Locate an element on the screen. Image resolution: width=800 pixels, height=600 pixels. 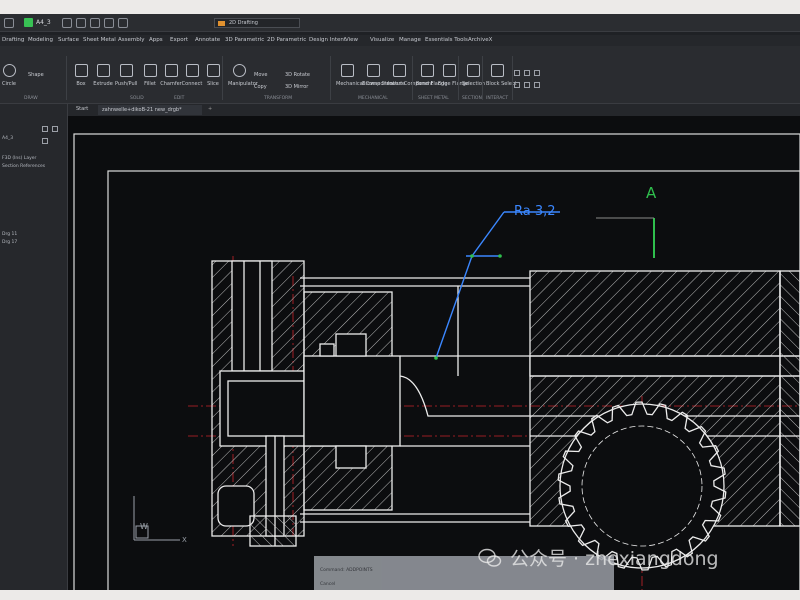
shape-tool: Shape is located at coordinates (36, 75).